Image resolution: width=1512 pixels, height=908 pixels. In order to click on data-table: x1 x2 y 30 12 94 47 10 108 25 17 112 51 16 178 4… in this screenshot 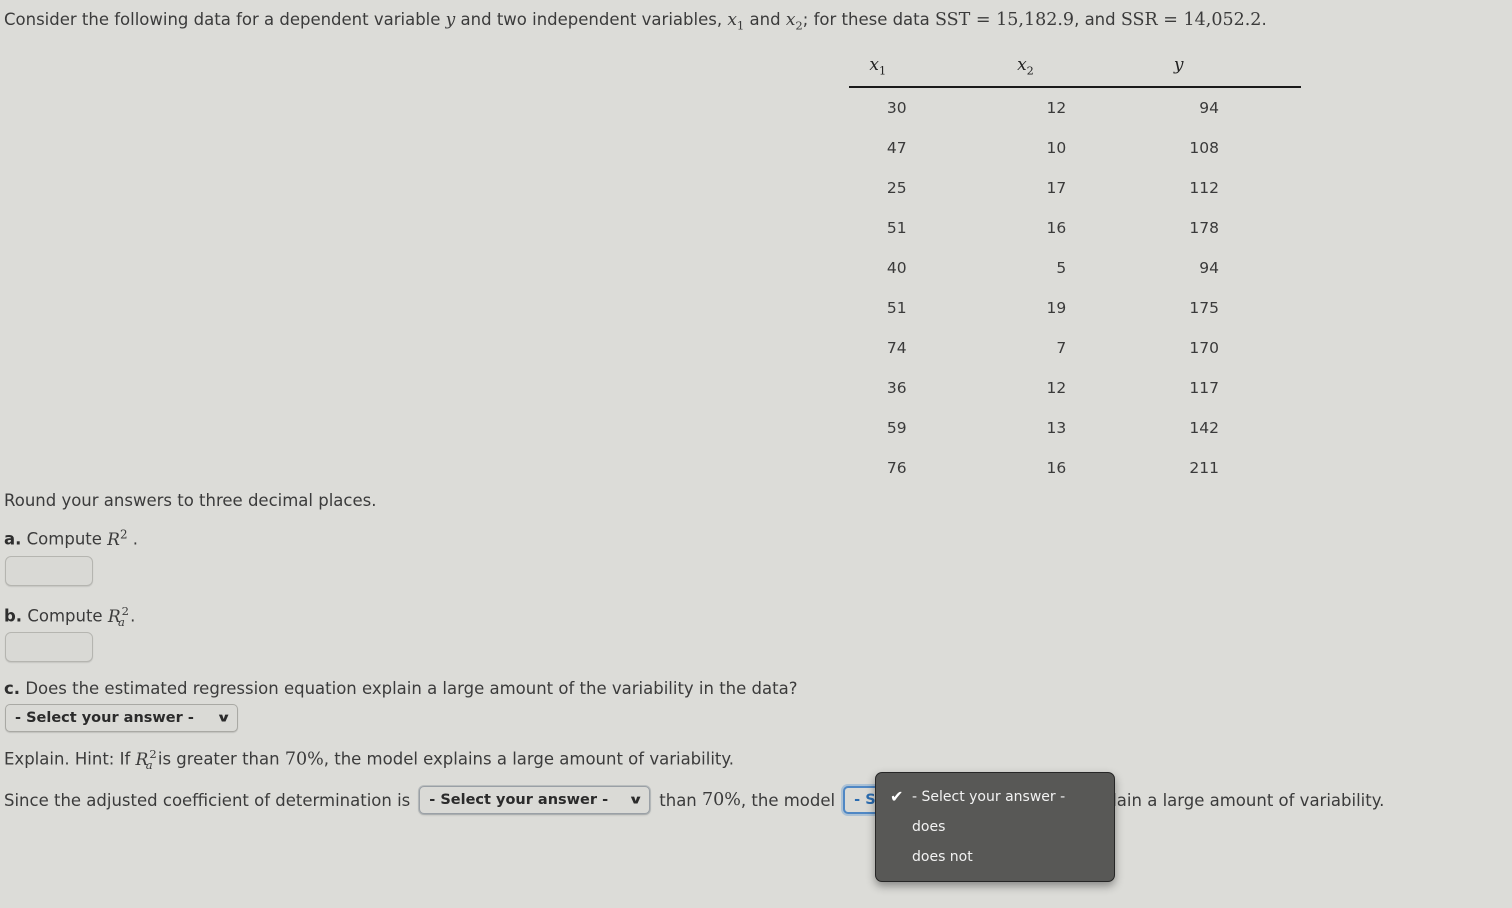, I will do `click(1075, 271)`.